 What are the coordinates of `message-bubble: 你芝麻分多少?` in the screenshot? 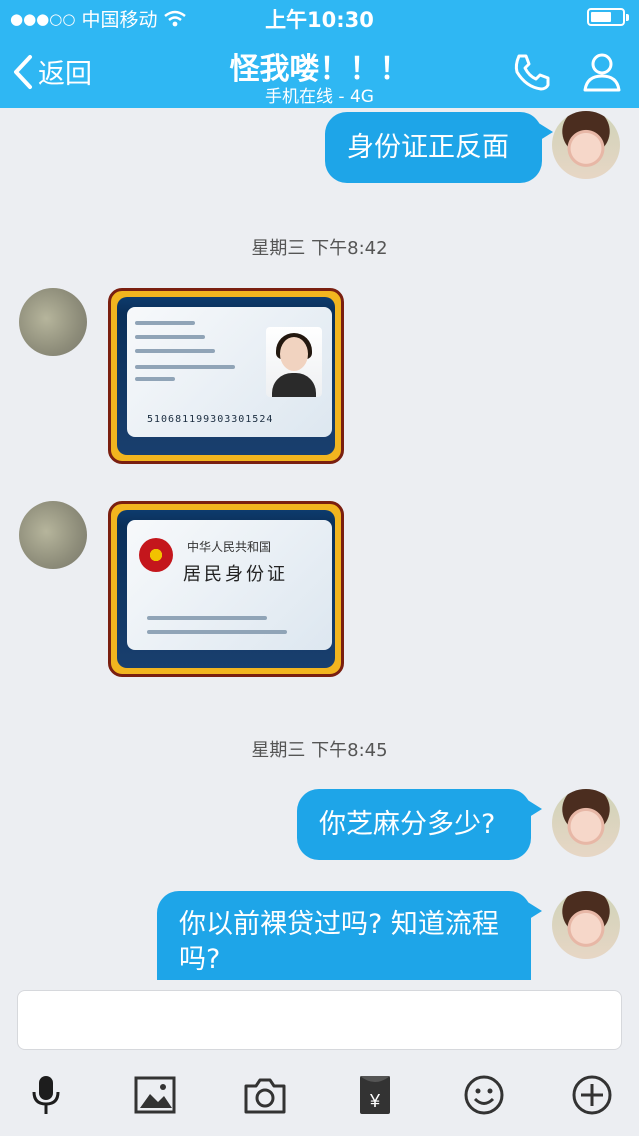 It's located at (419, 824).